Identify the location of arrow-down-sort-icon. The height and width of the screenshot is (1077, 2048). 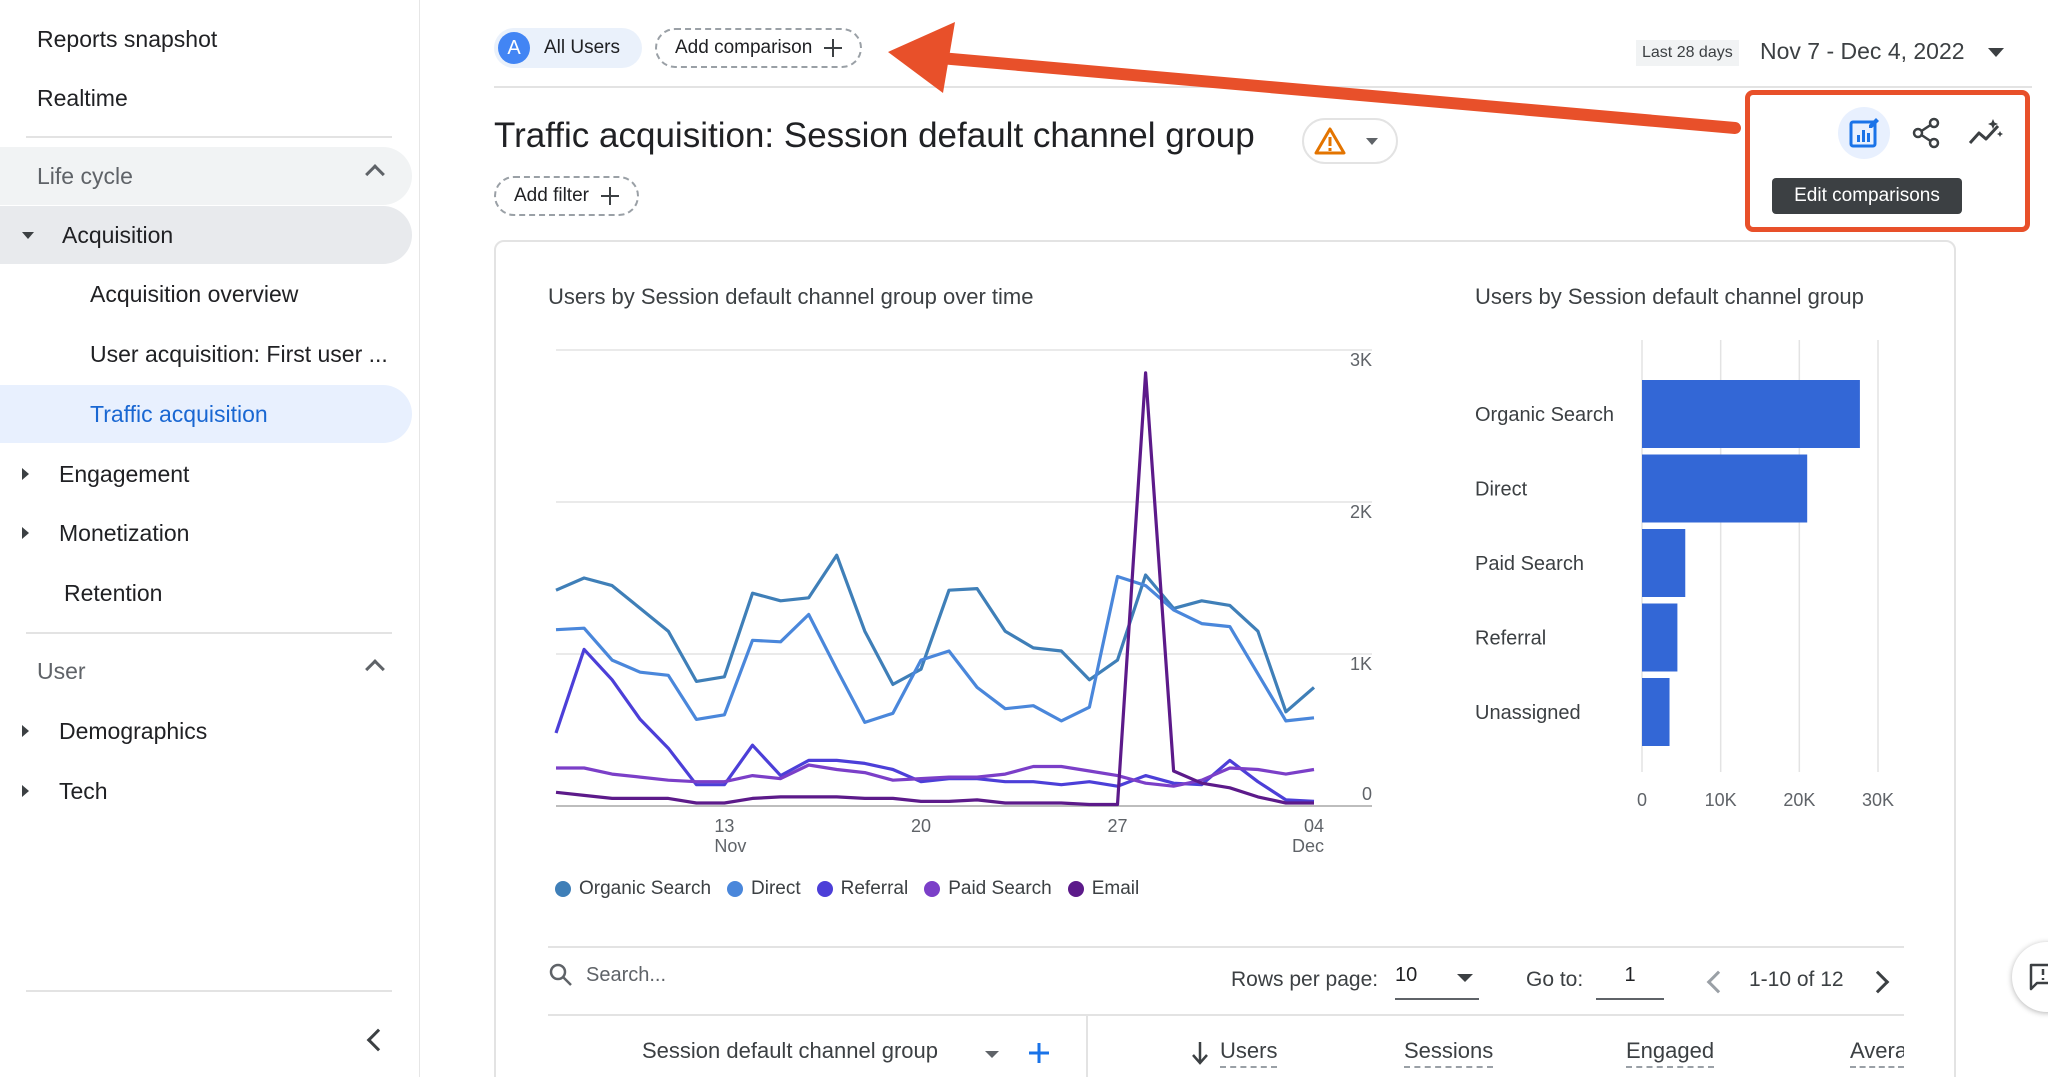
(1200, 1053).